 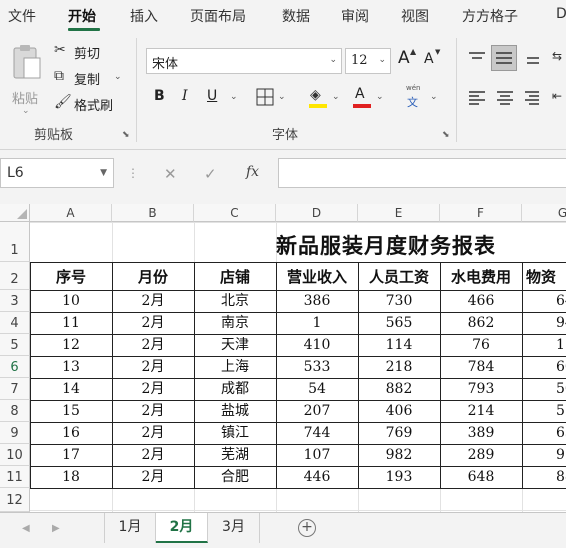 What do you see at coordinates (82, 52) in the screenshot?
I see `cut-button: ✂ 剪切` at bounding box center [82, 52].